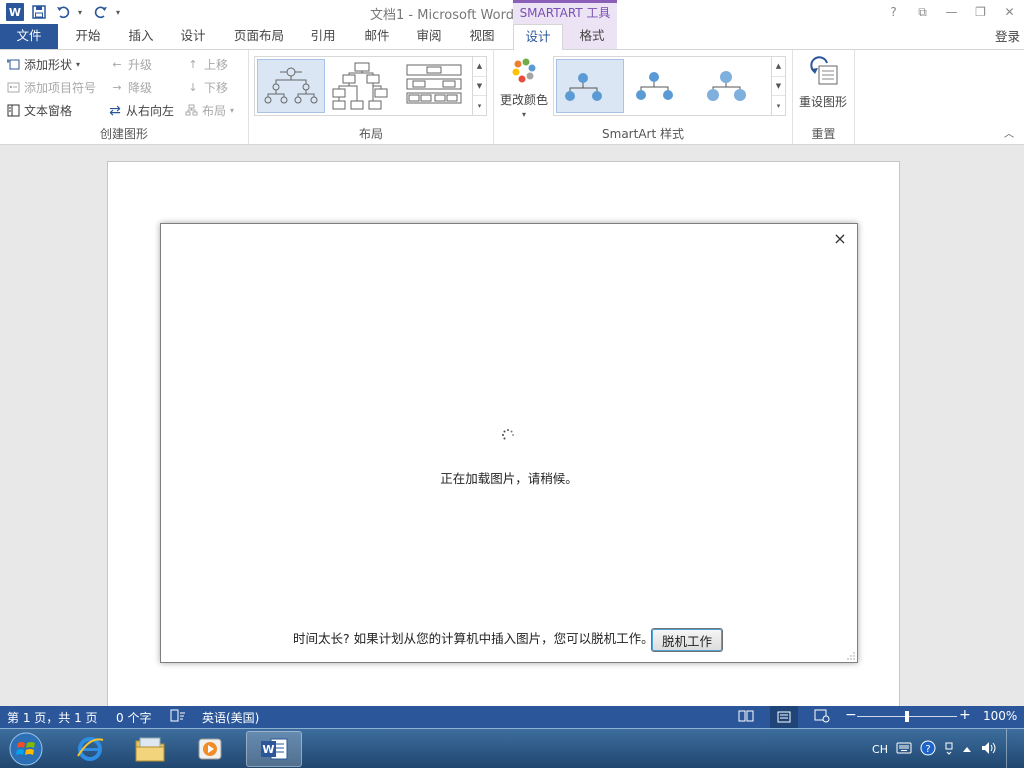 Image resolution: width=1024 pixels, height=768 pixels. Describe the element at coordinates (880, 749) in the screenshot. I see `ime-indicator: CH` at that location.